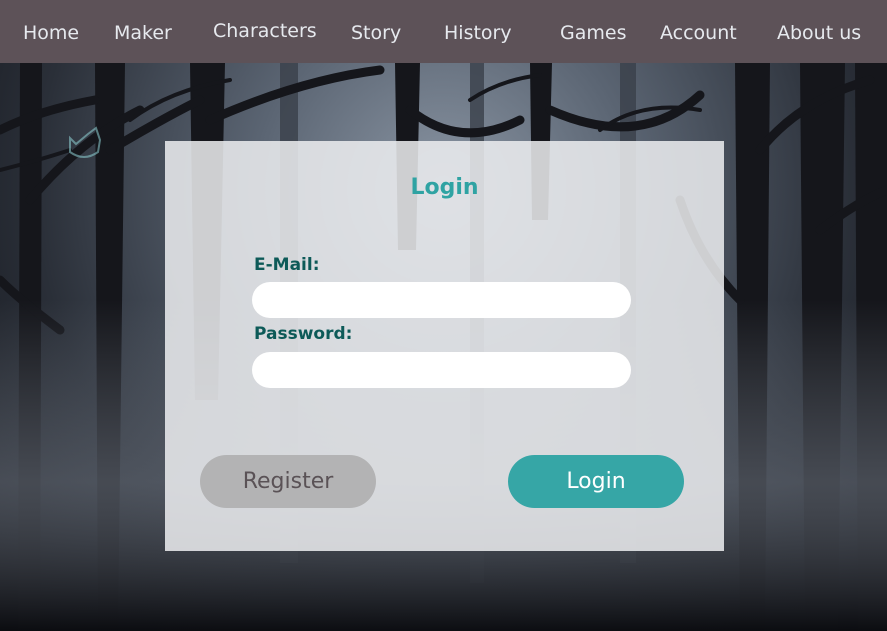 The image size is (887, 631). Describe the element at coordinates (478, 33) in the screenshot. I see `nav-item-history: History` at that location.